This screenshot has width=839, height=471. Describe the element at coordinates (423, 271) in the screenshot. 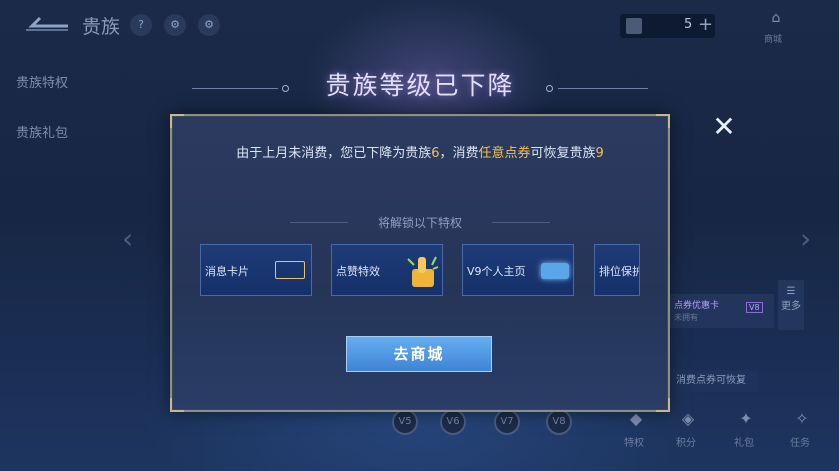

I see `thumbs-up-icon` at that location.